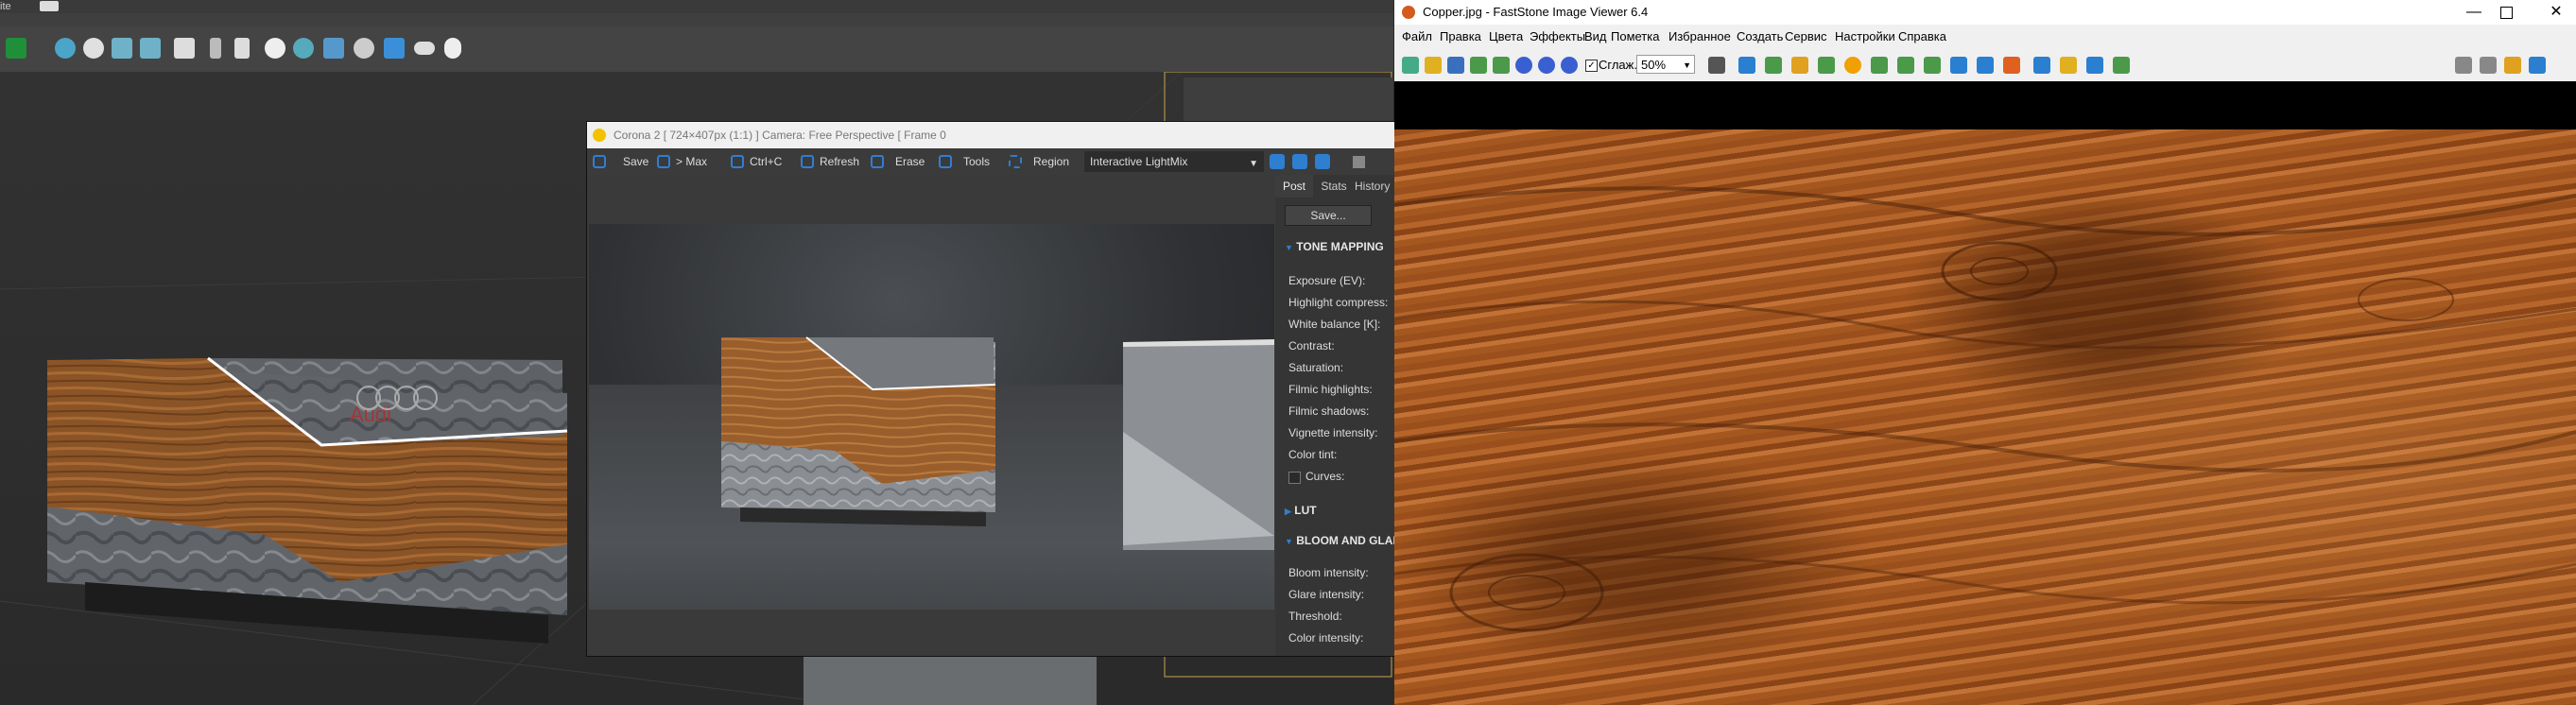 The image size is (2576, 705). I want to click on menu-service: Сервис, so click(1806, 37).